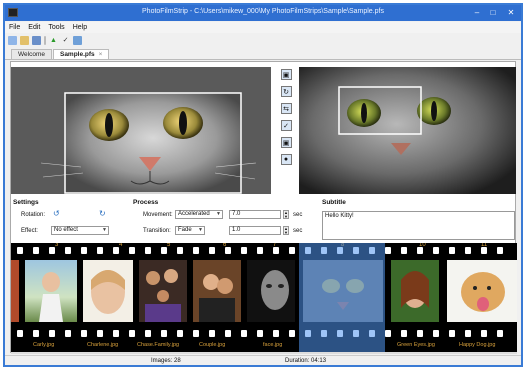  I want to click on toolbar: ▲ ✓, so click(263, 40).